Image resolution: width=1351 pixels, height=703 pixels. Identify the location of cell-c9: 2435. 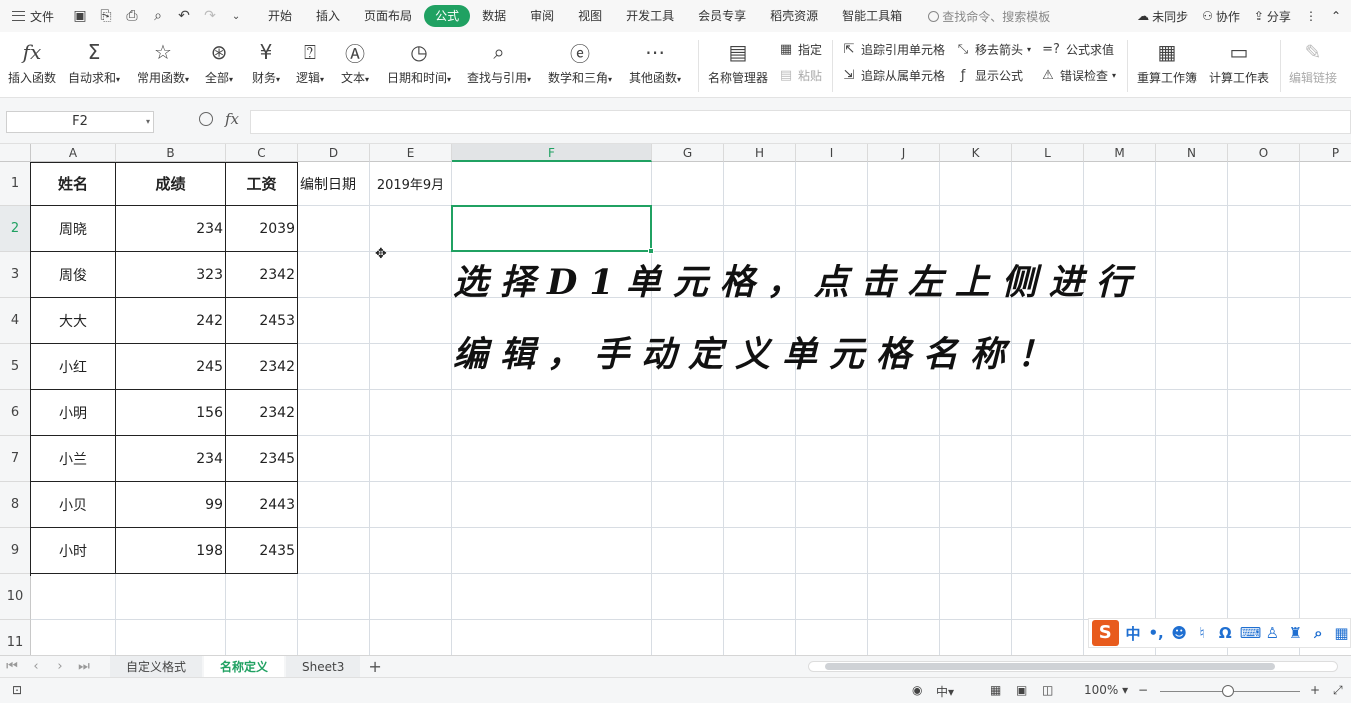
(262, 551).